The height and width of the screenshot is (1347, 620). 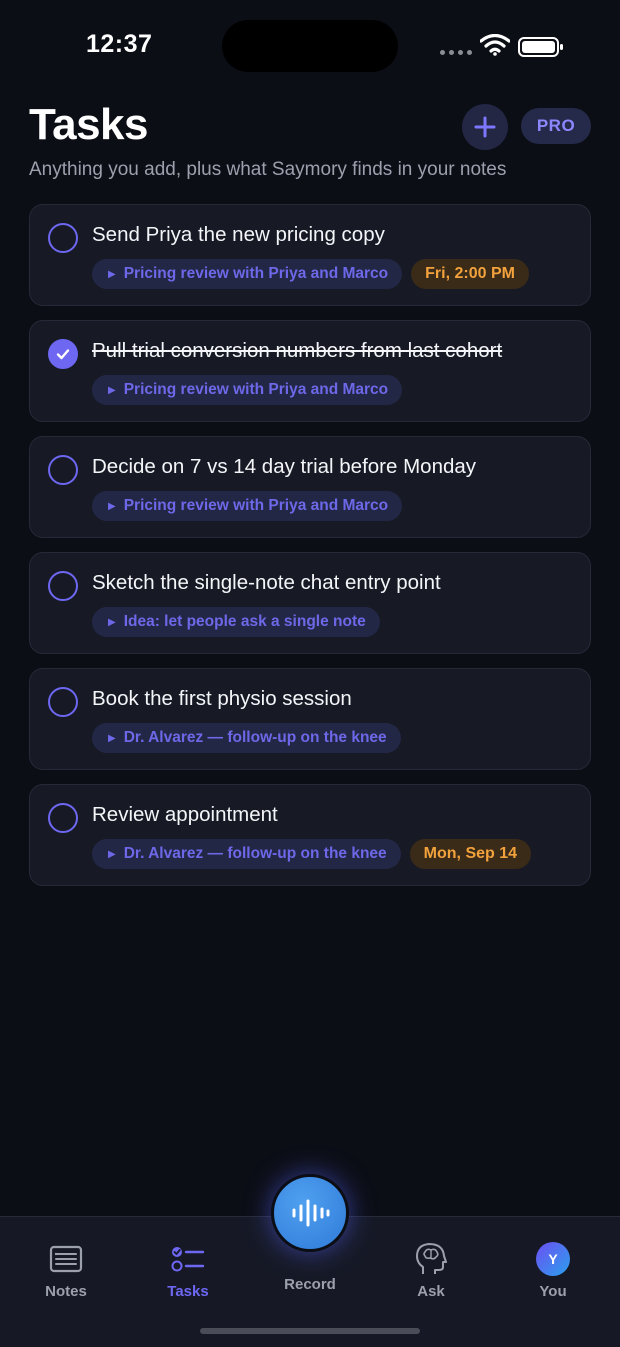 I want to click on task-title: Send Priya the new pricing copy, so click(x=238, y=234).